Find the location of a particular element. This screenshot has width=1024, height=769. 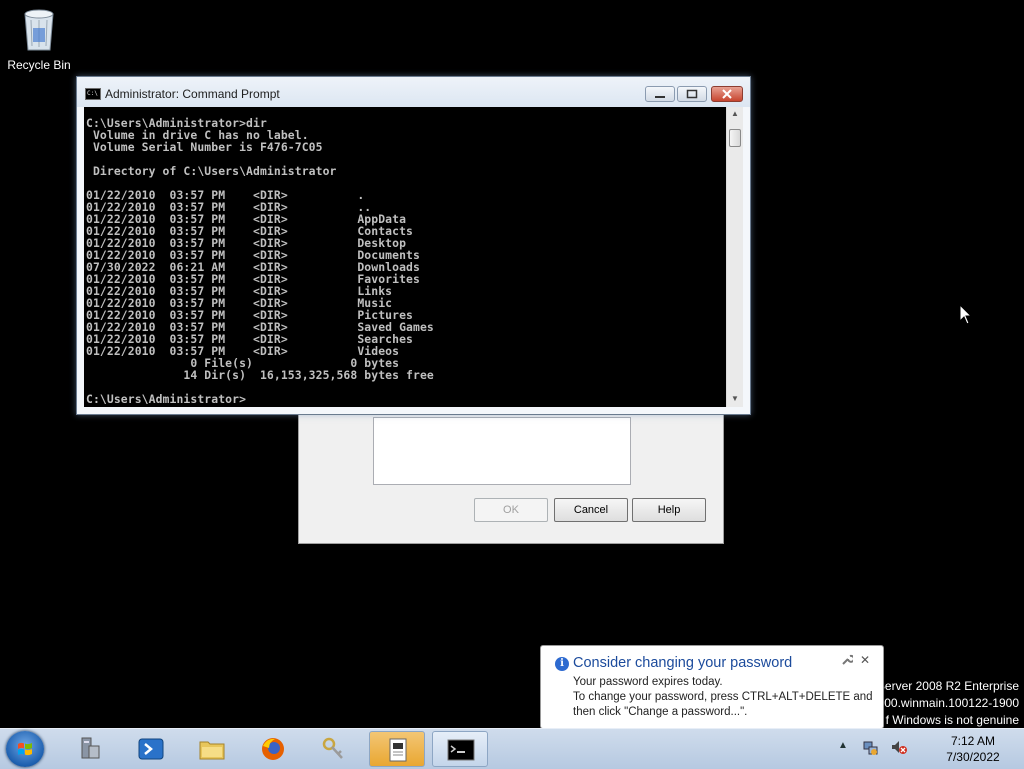

taskbar-powershell is located at coordinates (151, 749).